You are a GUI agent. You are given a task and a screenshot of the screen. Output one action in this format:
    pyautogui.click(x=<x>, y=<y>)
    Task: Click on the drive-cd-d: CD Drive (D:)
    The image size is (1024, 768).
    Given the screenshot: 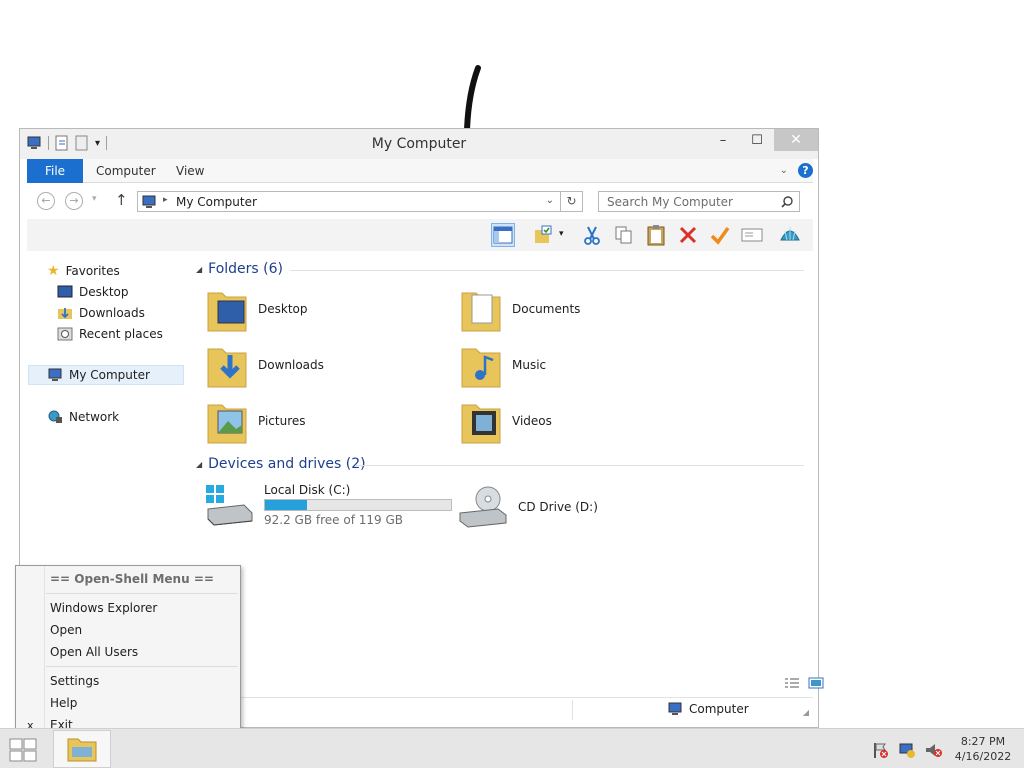 What is the action you would take?
    pyautogui.click(x=528, y=507)
    